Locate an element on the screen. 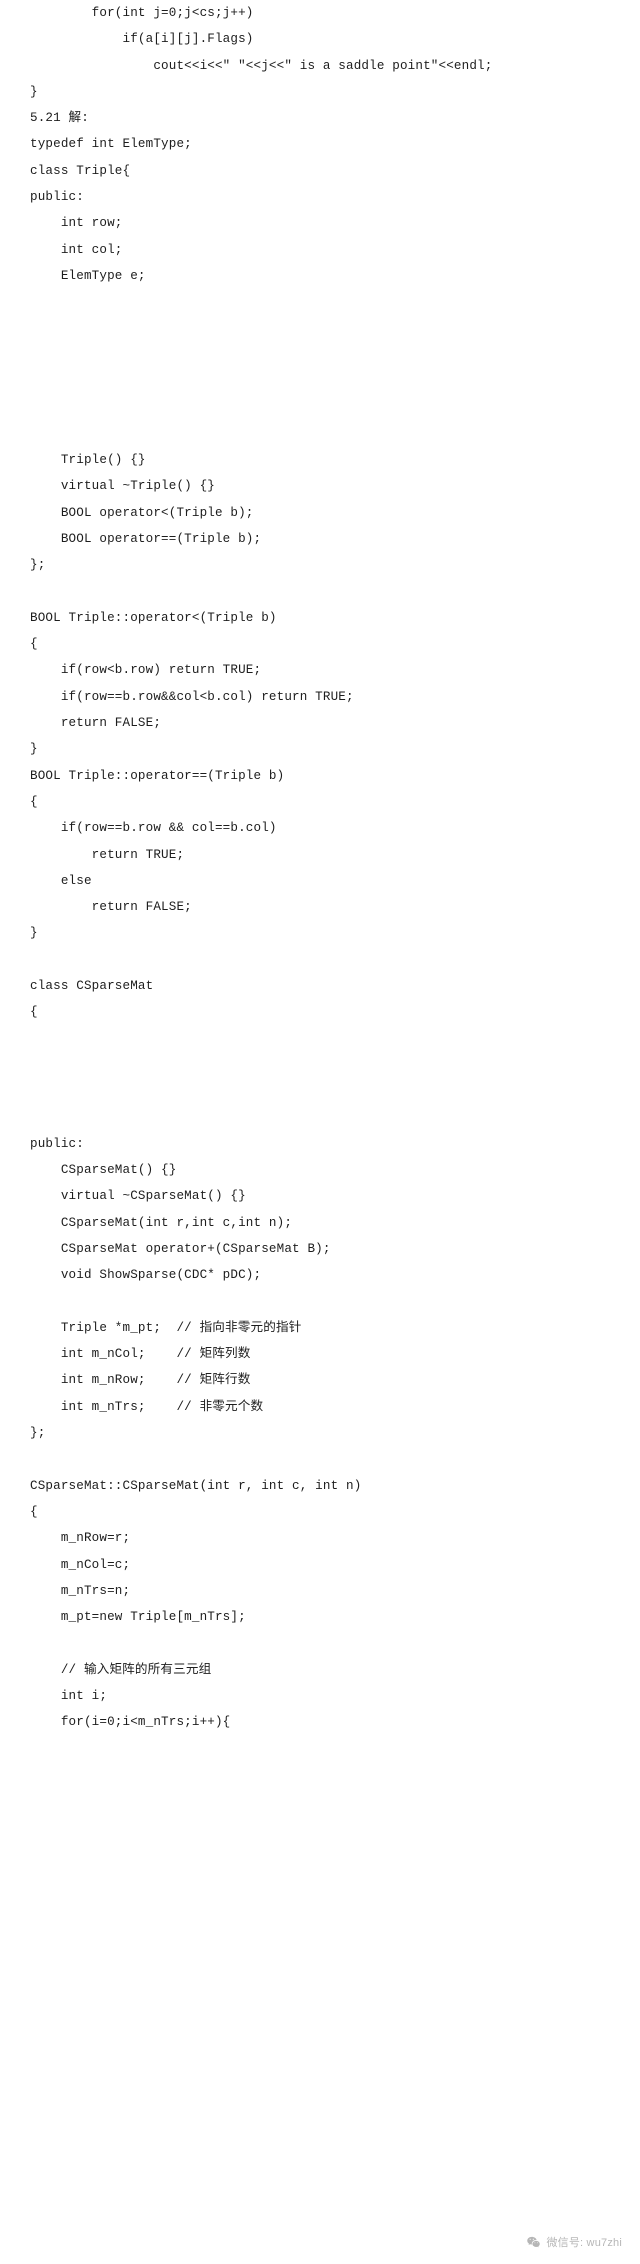 The width and height of the screenshot is (640, 2264). watermark-label: 微信号: wu7zhi is located at coordinates (584, 2243).